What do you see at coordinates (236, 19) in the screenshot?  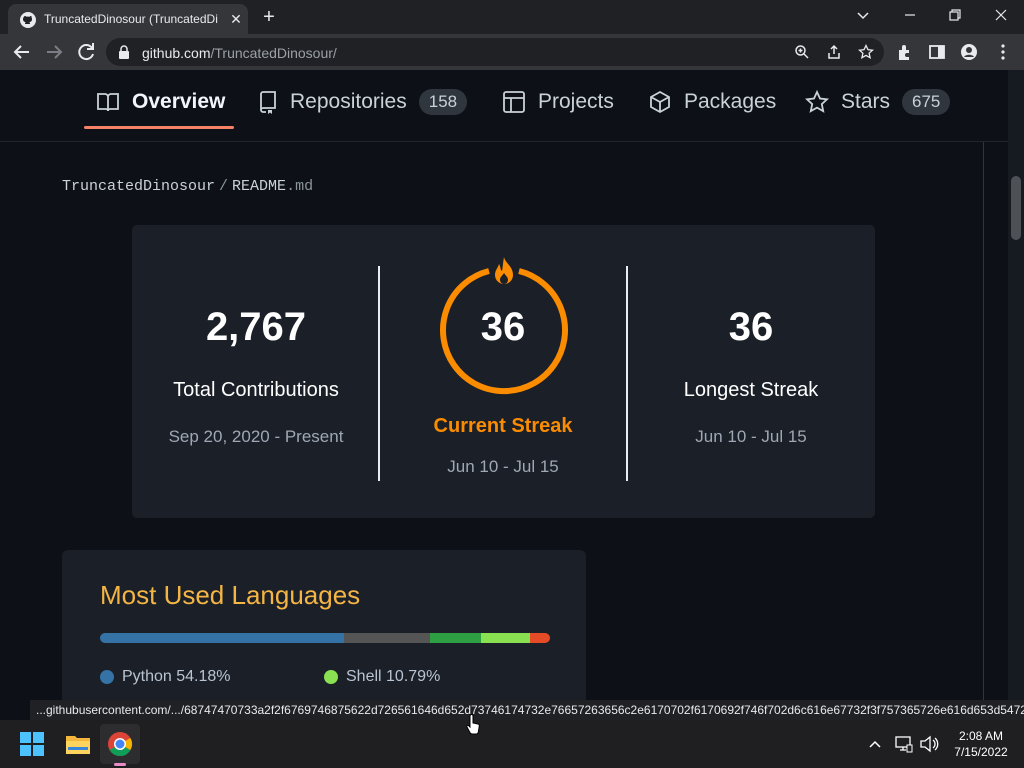 I see `close-tab-icon: ✕` at bounding box center [236, 19].